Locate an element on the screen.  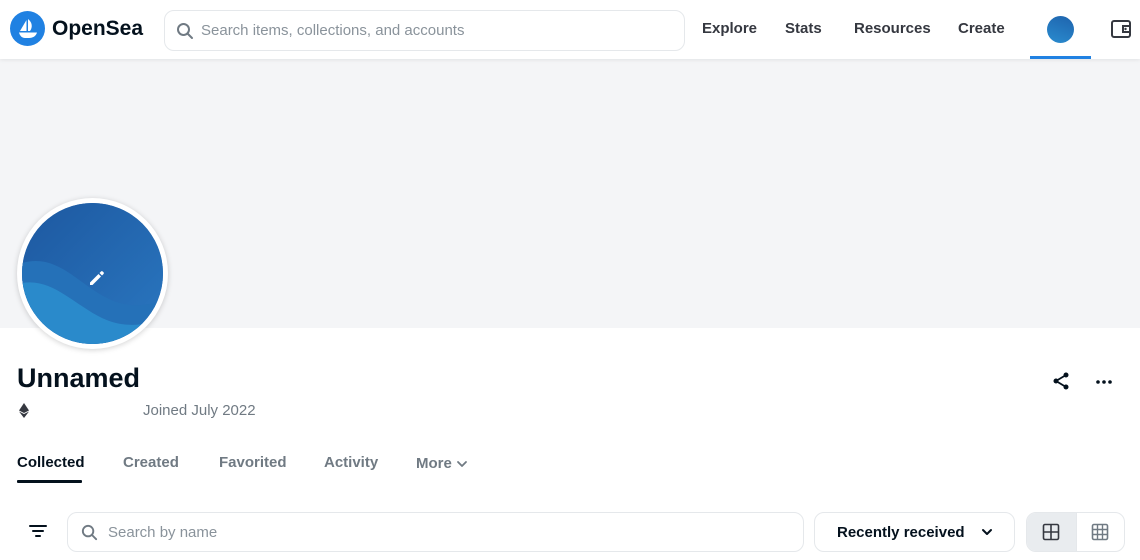
name-search is located at coordinates (435, 532).